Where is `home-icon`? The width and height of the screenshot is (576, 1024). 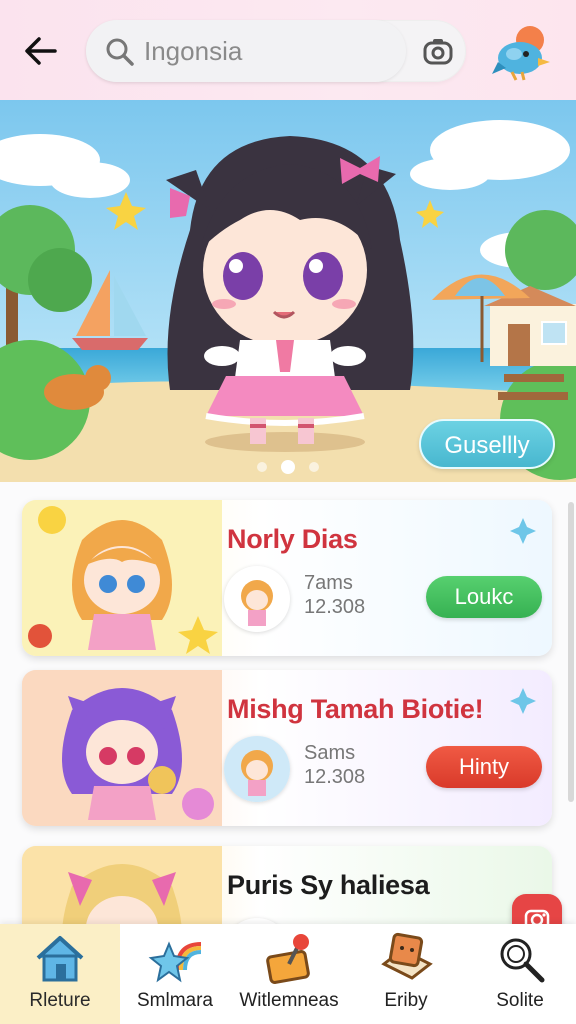
home-icon is located at coordinates (60, 959).